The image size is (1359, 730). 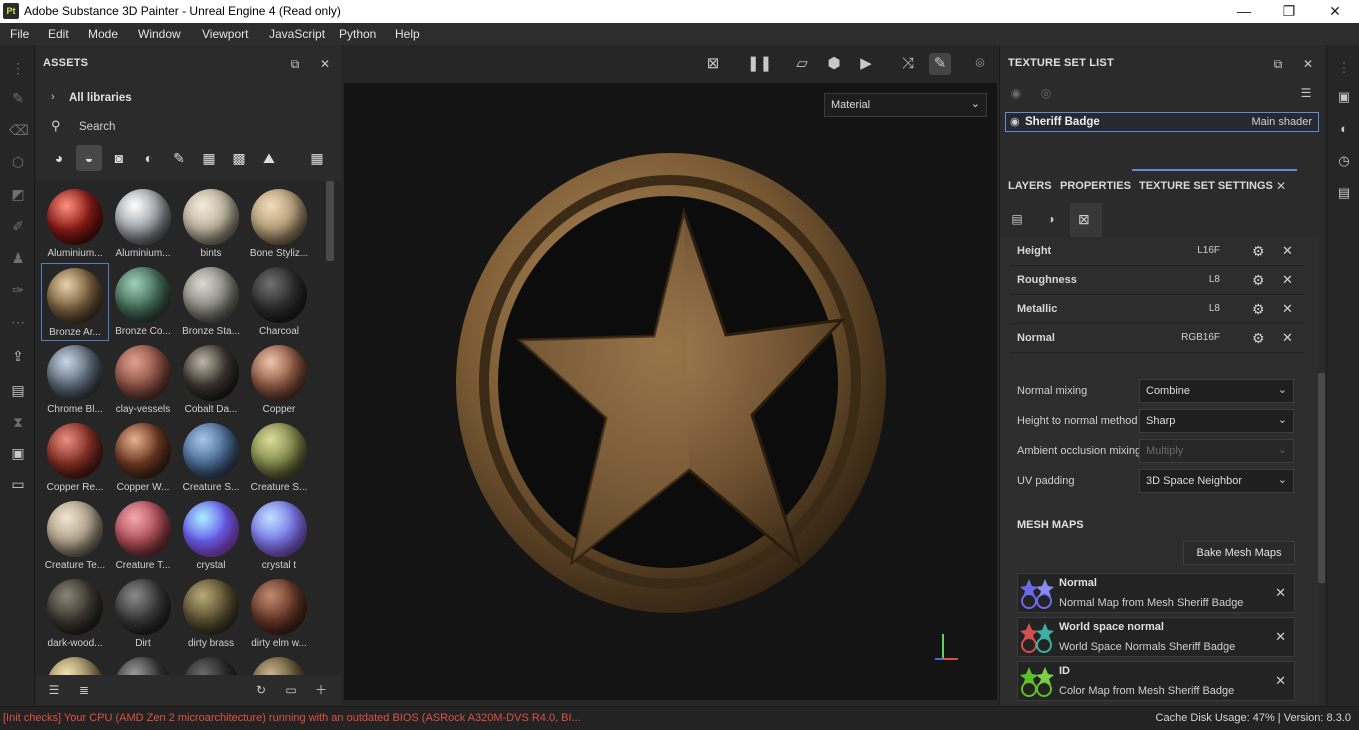 I want to click on channel-row: Roughness L8 ⚙ ✕, so click(x=1157, y=280).